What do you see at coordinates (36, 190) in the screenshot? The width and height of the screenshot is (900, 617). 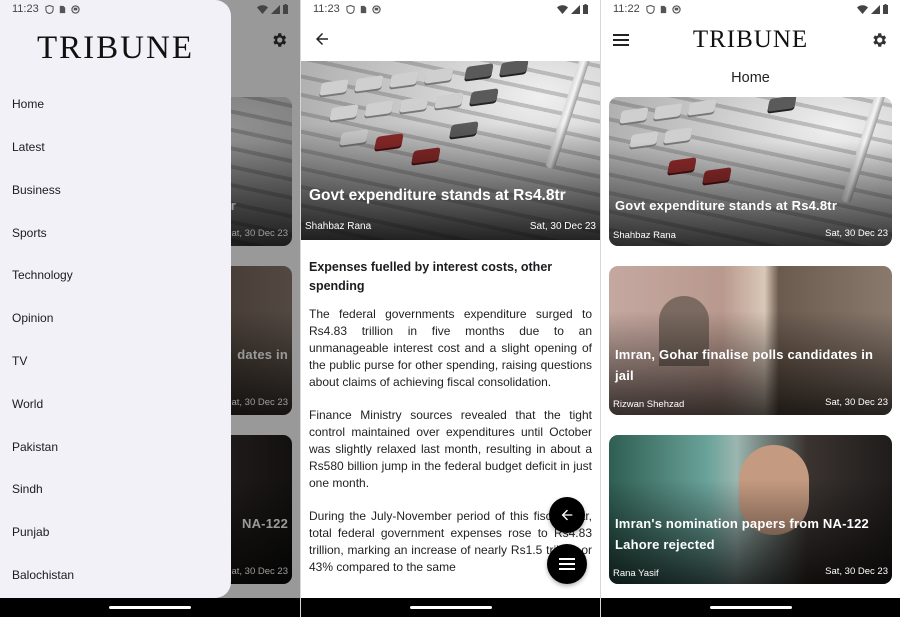 I see `drawer-item-business: Business` at bounding box center [36, 190].